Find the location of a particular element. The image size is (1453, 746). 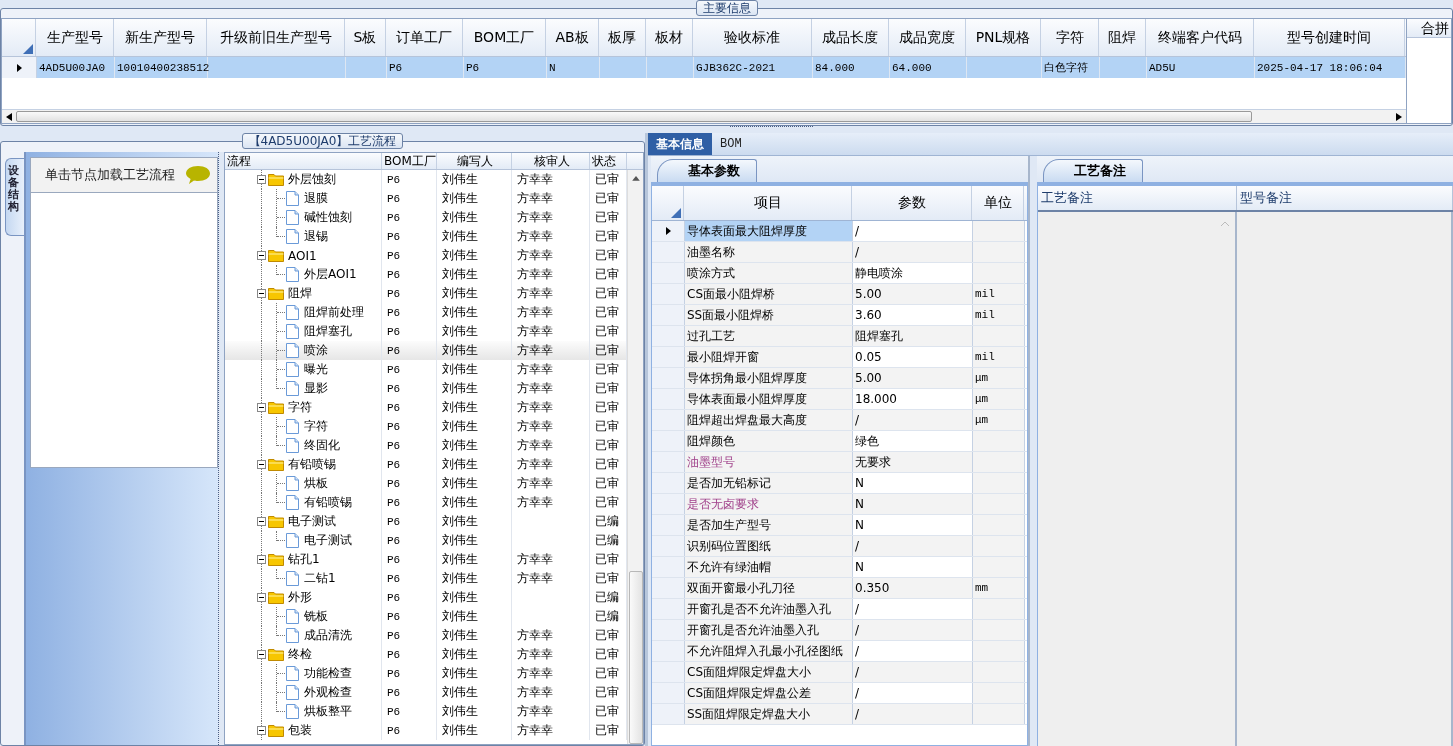

table-row: 油墨名称 / is located at coordinates (839, 252).